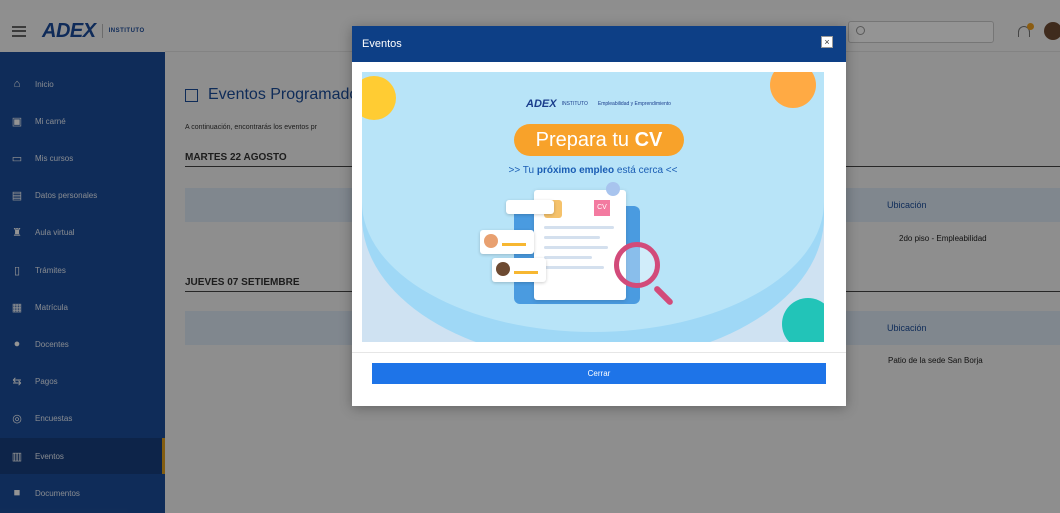 The image size is (1060, 513). What do you see at coordinates (634, 104) in the screenshot?
I see `banner-partner: Empleabilidad y Emprendimiento` at bounding box center [634, 104].